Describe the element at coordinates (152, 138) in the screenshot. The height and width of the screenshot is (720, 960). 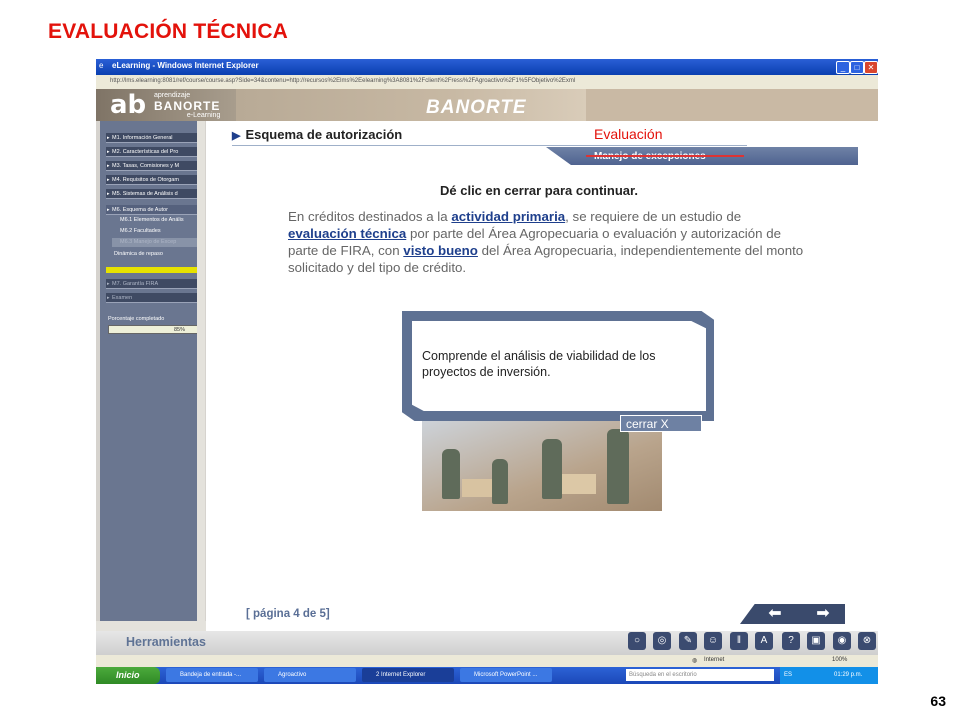
I see `sidebar-item-m1: M1. Información General` at that location.